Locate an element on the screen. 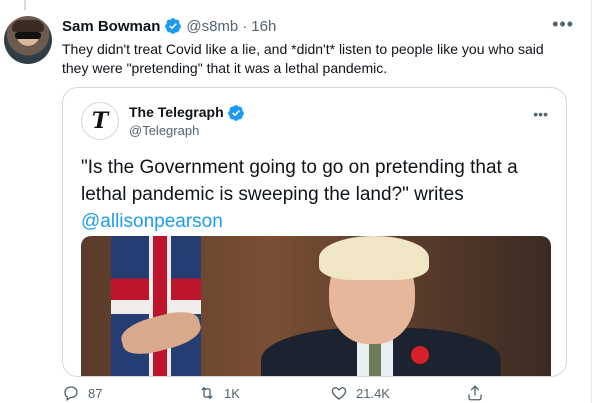  like-count: 21.4K is located at coordinates (373, 393).